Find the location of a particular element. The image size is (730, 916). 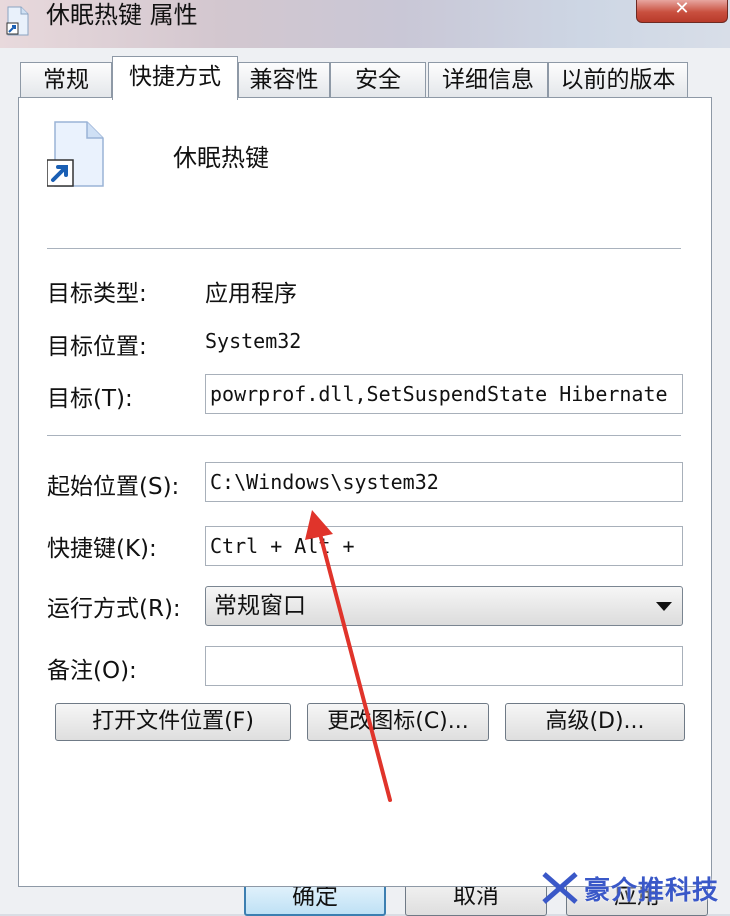

tab-compatibility: 兼容性 is located at coordinates (284, 80).